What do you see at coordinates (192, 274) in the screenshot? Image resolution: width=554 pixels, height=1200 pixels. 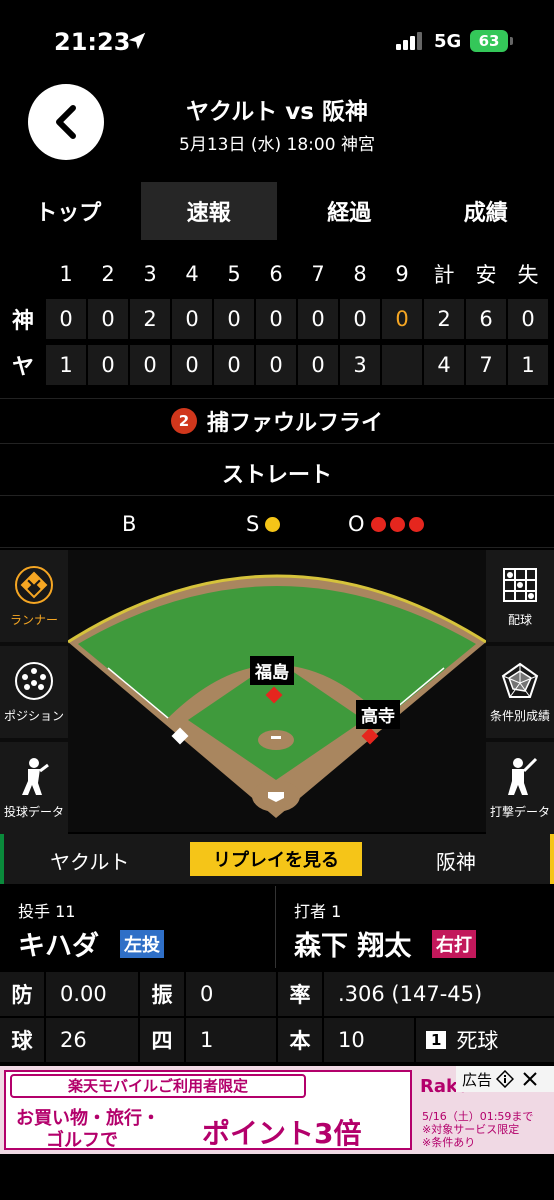 I see `inning-header: 4` at bounding box center [192, 274].